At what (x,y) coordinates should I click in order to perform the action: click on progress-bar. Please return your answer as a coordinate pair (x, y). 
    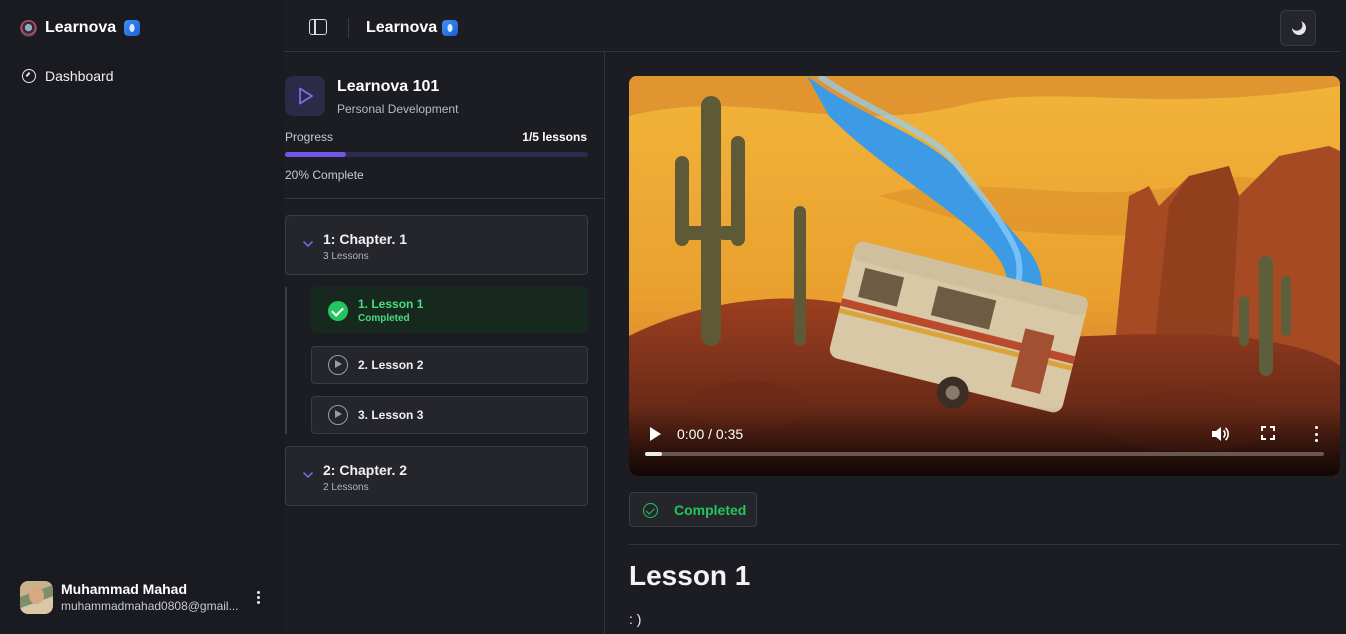
    Looking at the image, I should click on (436, 154).